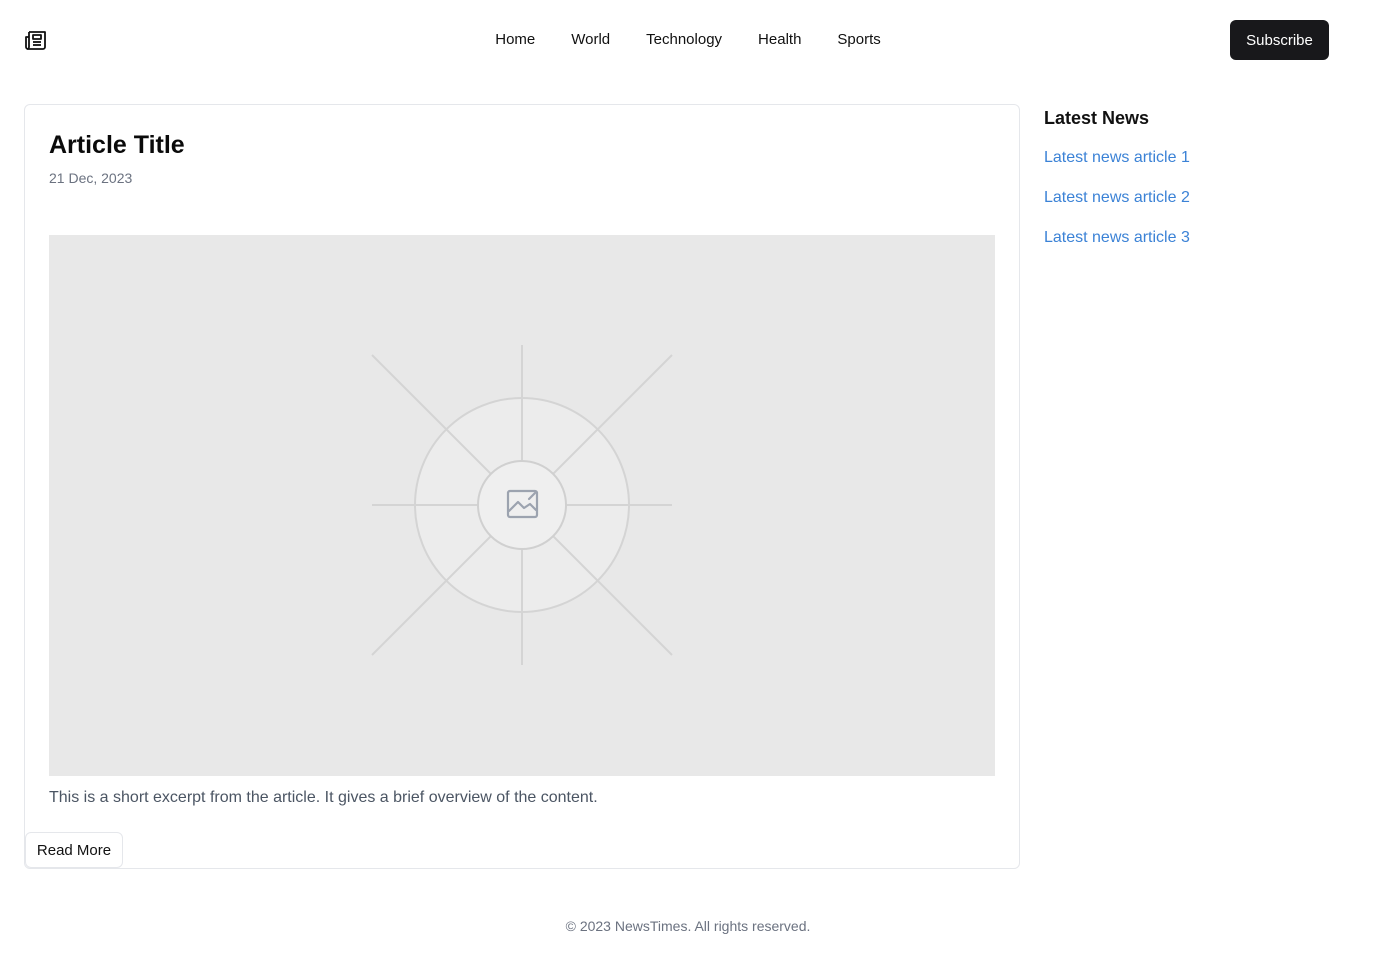  I want to click on site-footer: © 2023 NewsTimes. All rights reserved., so click(688, 926).